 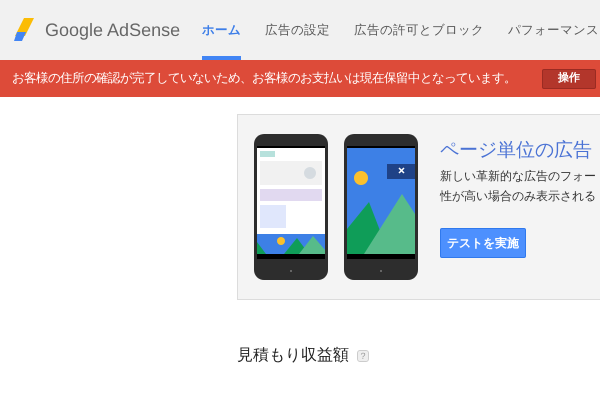 What do you see at coordinates (112, 30) in the screenshot?
I see `logo-text: Google AdSense` at bounding box center [112, 30].